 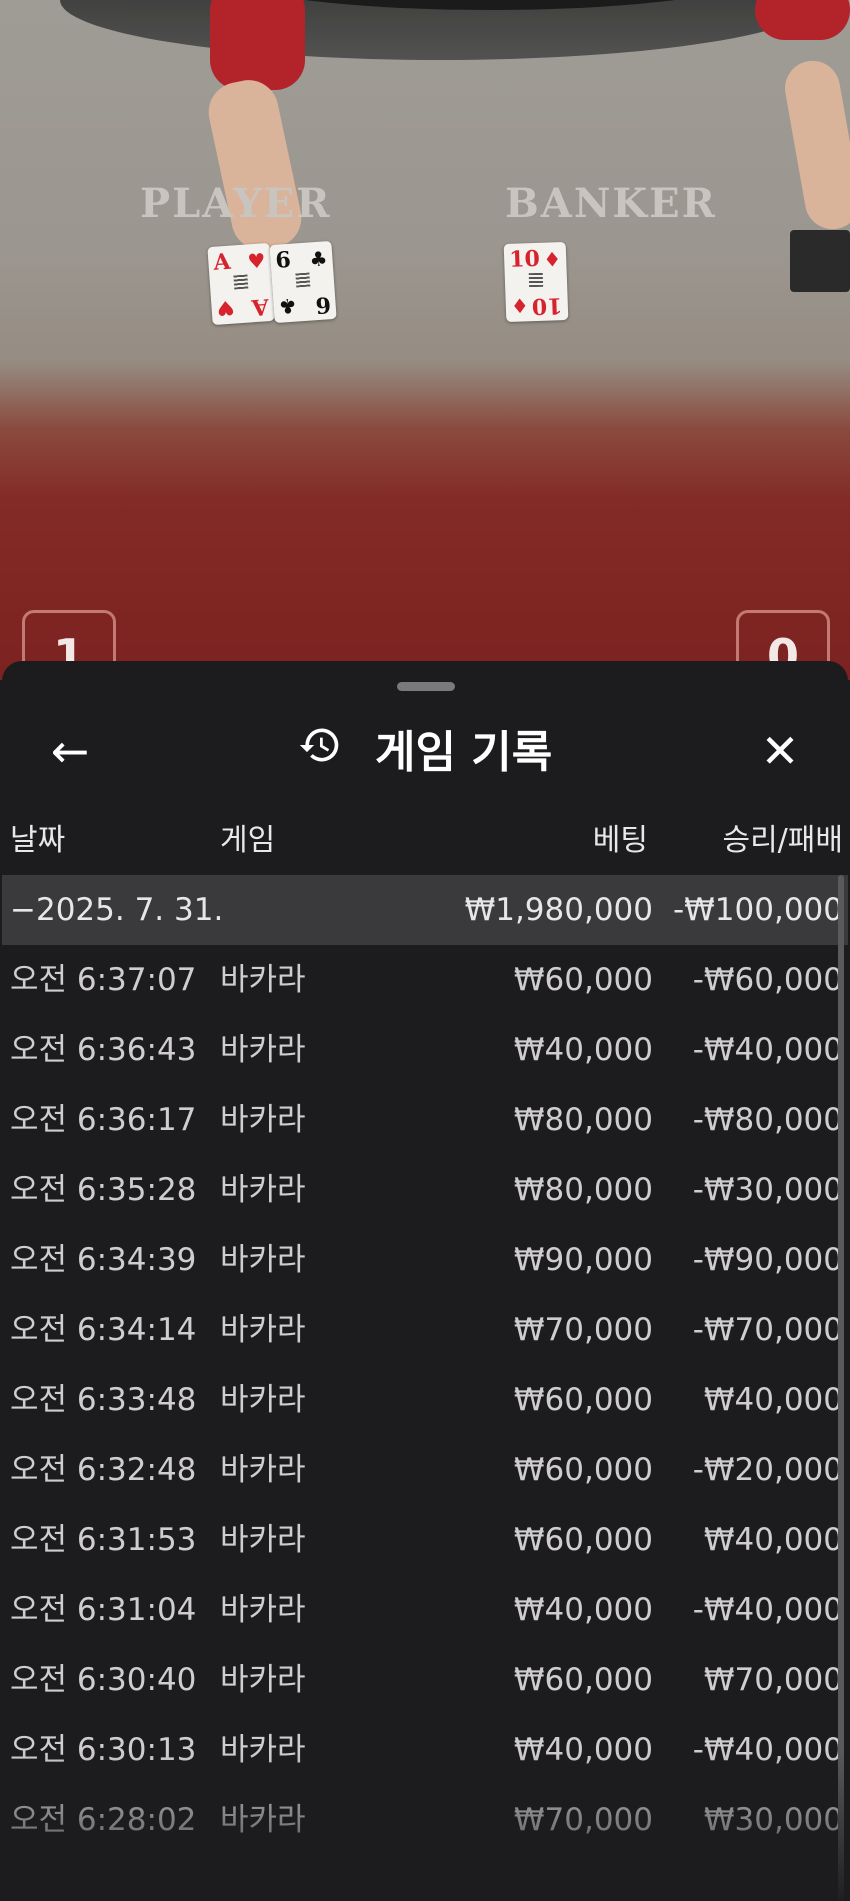 What do you see at coordinates (425, 1470) in the screenshot?
I see `table-row: 오전 6:32:48 바카라 ₩60,000 -₩20,000` at bounding box center [425, 1470].